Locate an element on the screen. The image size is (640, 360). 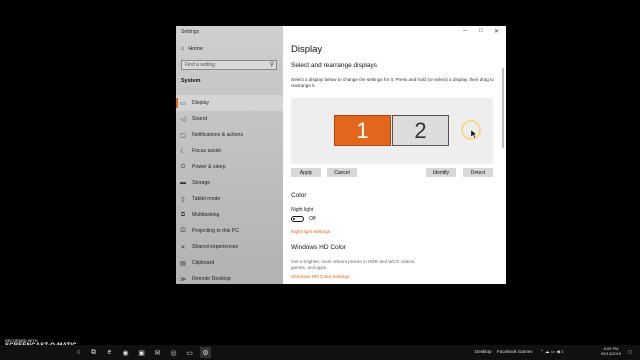
sidebar-item-tablet-mode: ▯ Tablet mode is located at coordinates (229, 199).